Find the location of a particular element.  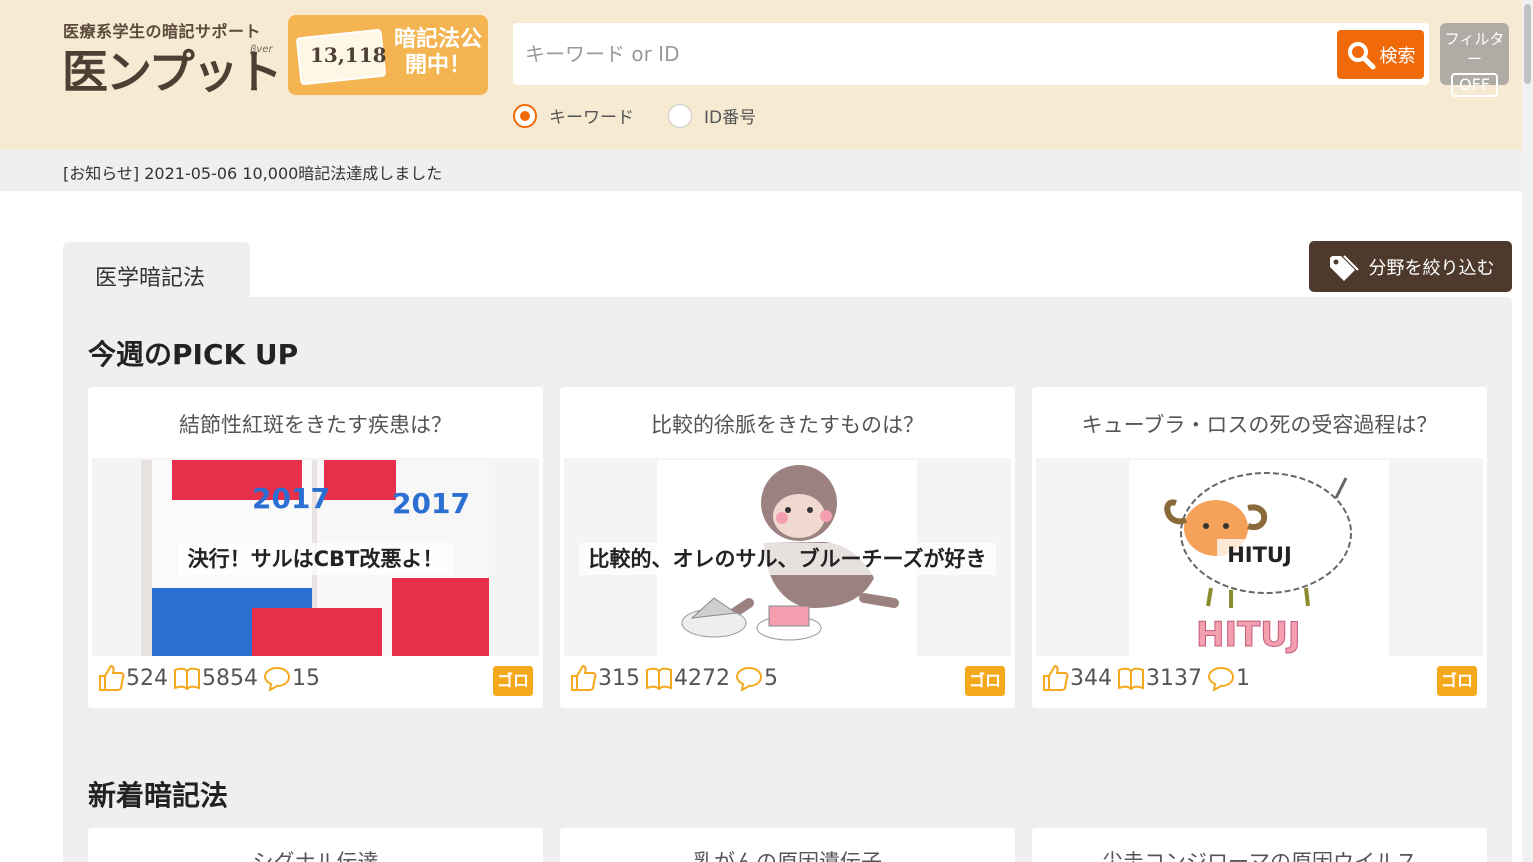

new-card: シグナル伝達 is located at coordinates (315, 845).